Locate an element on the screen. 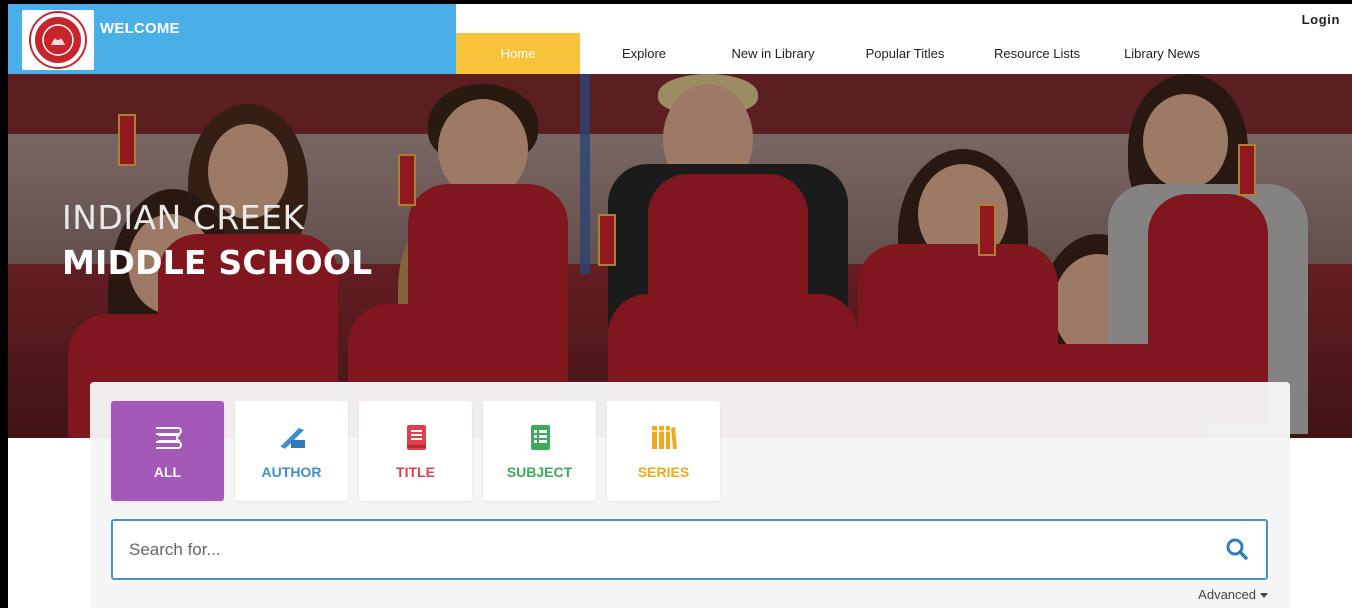 Image resolution: width=1352 pixels, height=608 pixels. tab-series: SERIES is located at coordinates (663, 451).